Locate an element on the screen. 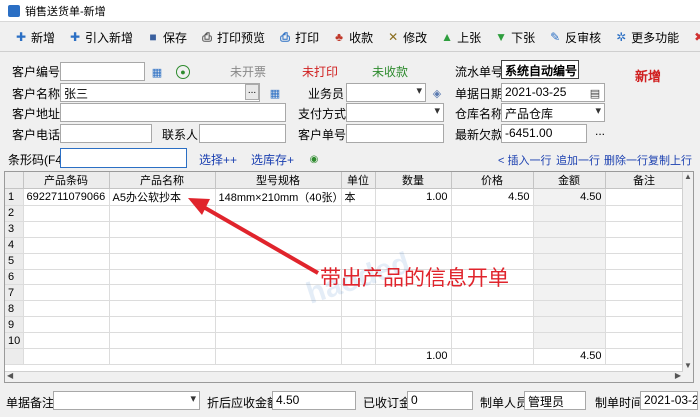 This screenshot has height=417, width=700. column-header is located at coordinates (14, 180).